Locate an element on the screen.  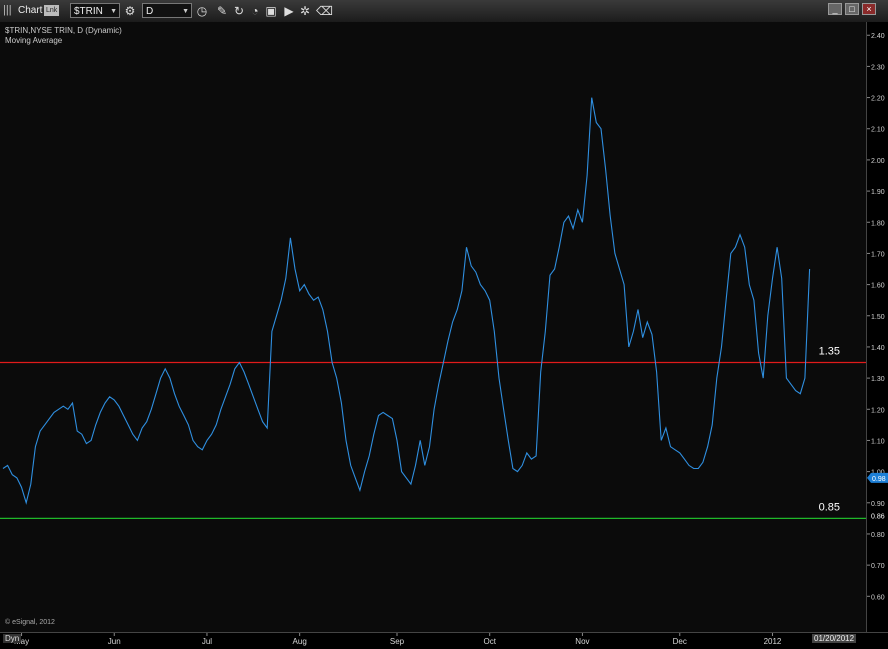
camera-icon: ▣ is located at coordinates (271, 11).